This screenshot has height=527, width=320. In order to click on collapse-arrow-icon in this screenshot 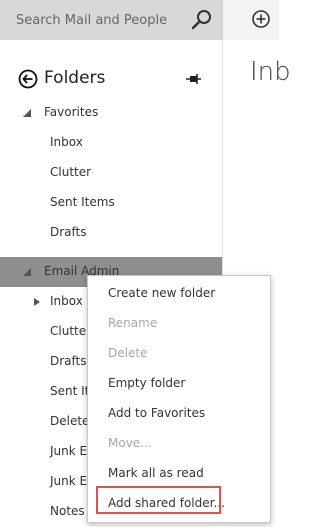, I will do `click(37, 302)`.